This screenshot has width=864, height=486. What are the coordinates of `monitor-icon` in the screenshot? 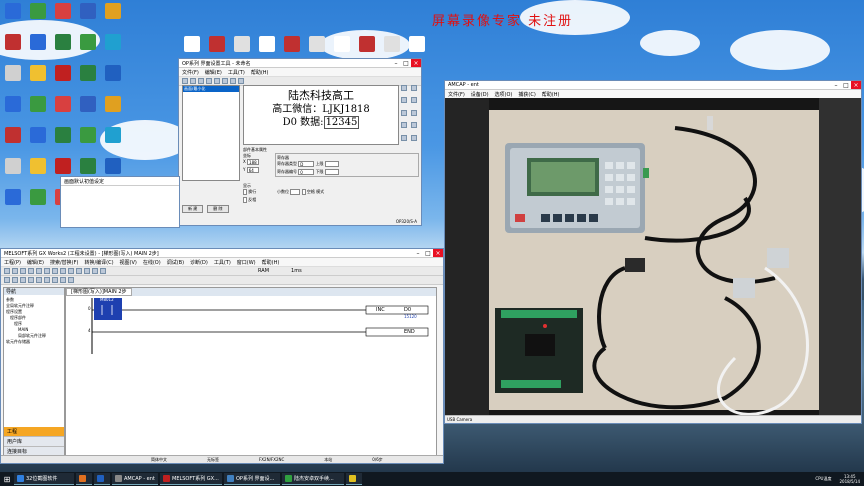 It's located at (103, 271).